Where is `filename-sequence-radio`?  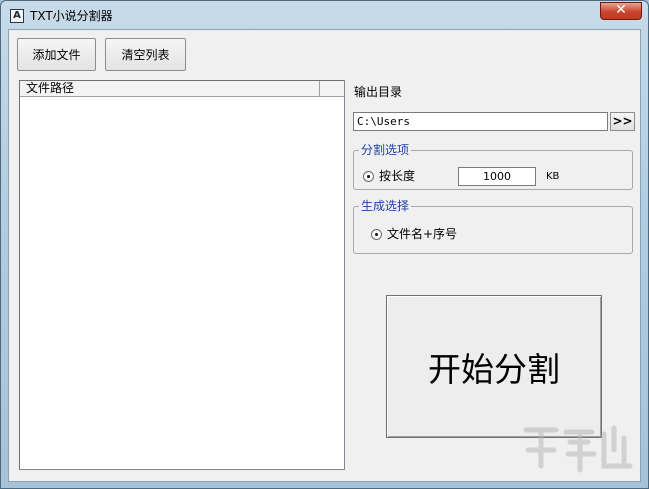 filename-sequence-radio is located at coordinates (376, 234).